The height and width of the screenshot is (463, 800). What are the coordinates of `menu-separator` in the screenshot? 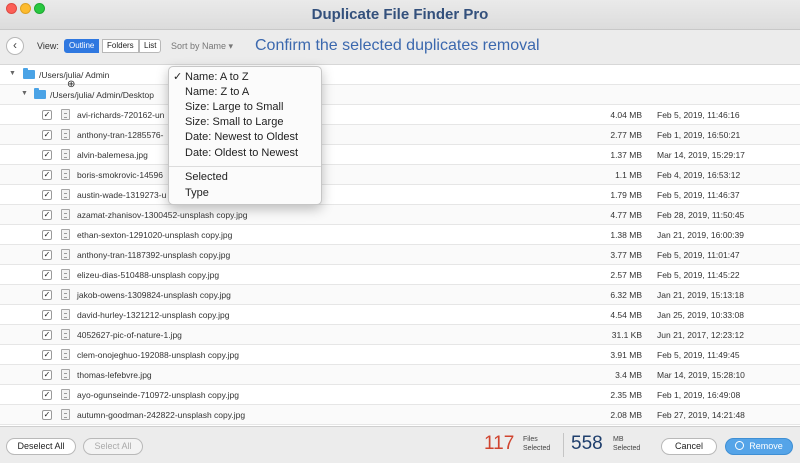 It's located at (245, 166).